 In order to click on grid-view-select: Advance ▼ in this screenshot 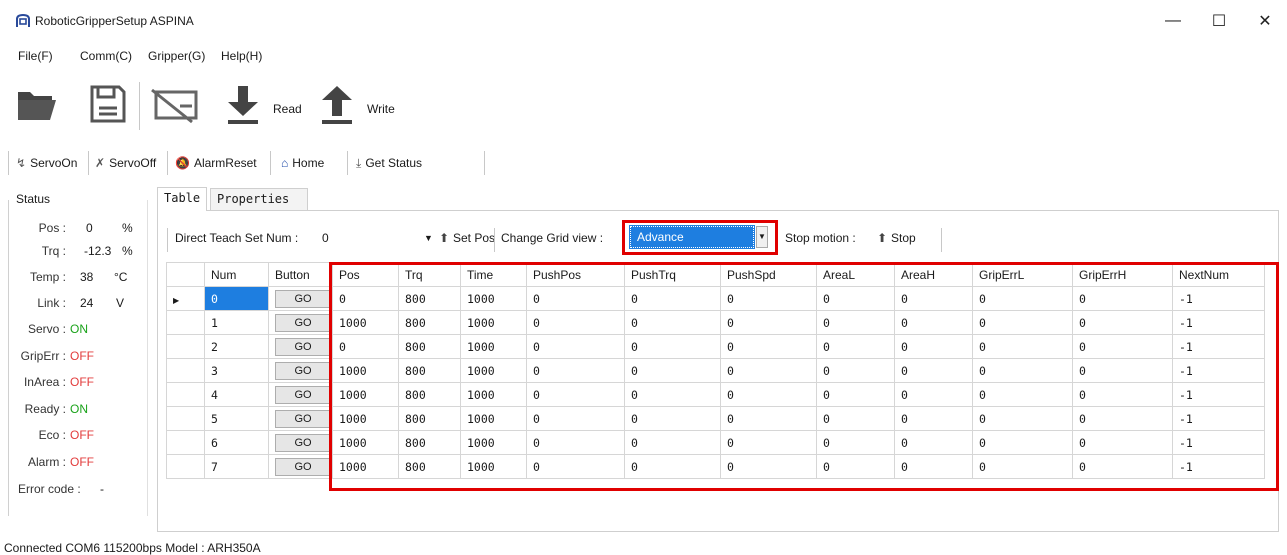, I will do `click(700, 237)`.